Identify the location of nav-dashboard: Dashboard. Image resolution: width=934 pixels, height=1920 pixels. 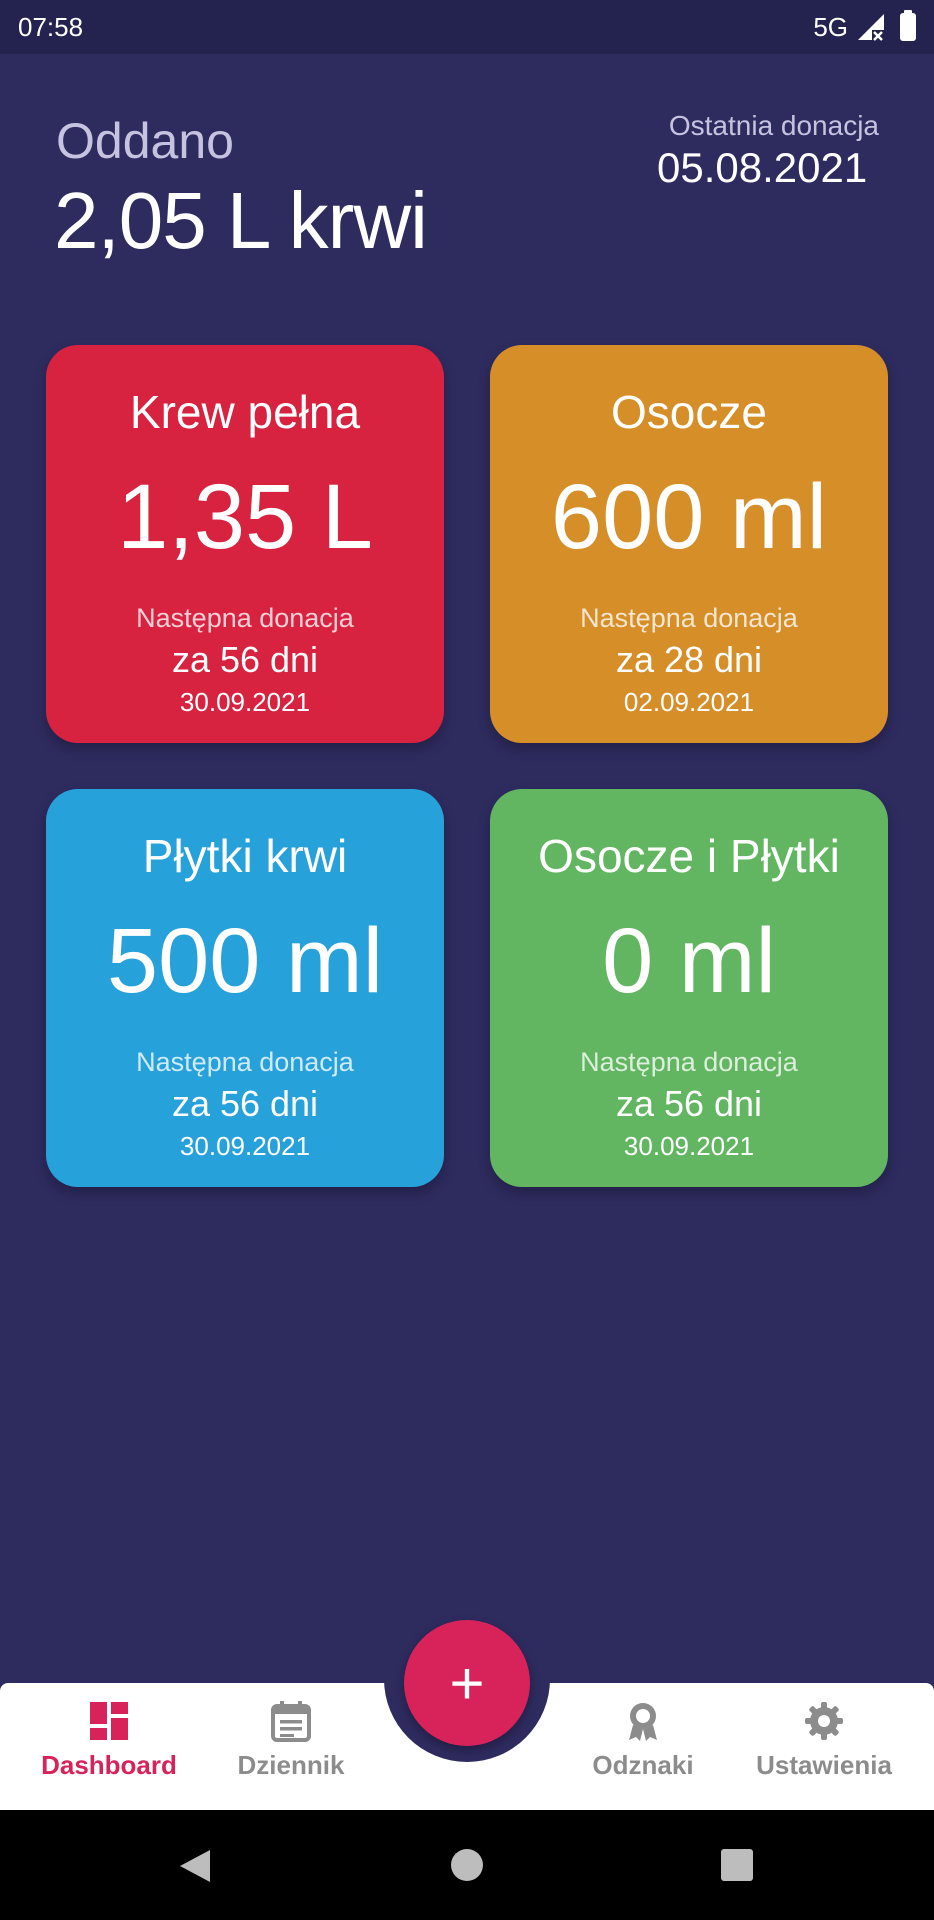
(109, 1750).